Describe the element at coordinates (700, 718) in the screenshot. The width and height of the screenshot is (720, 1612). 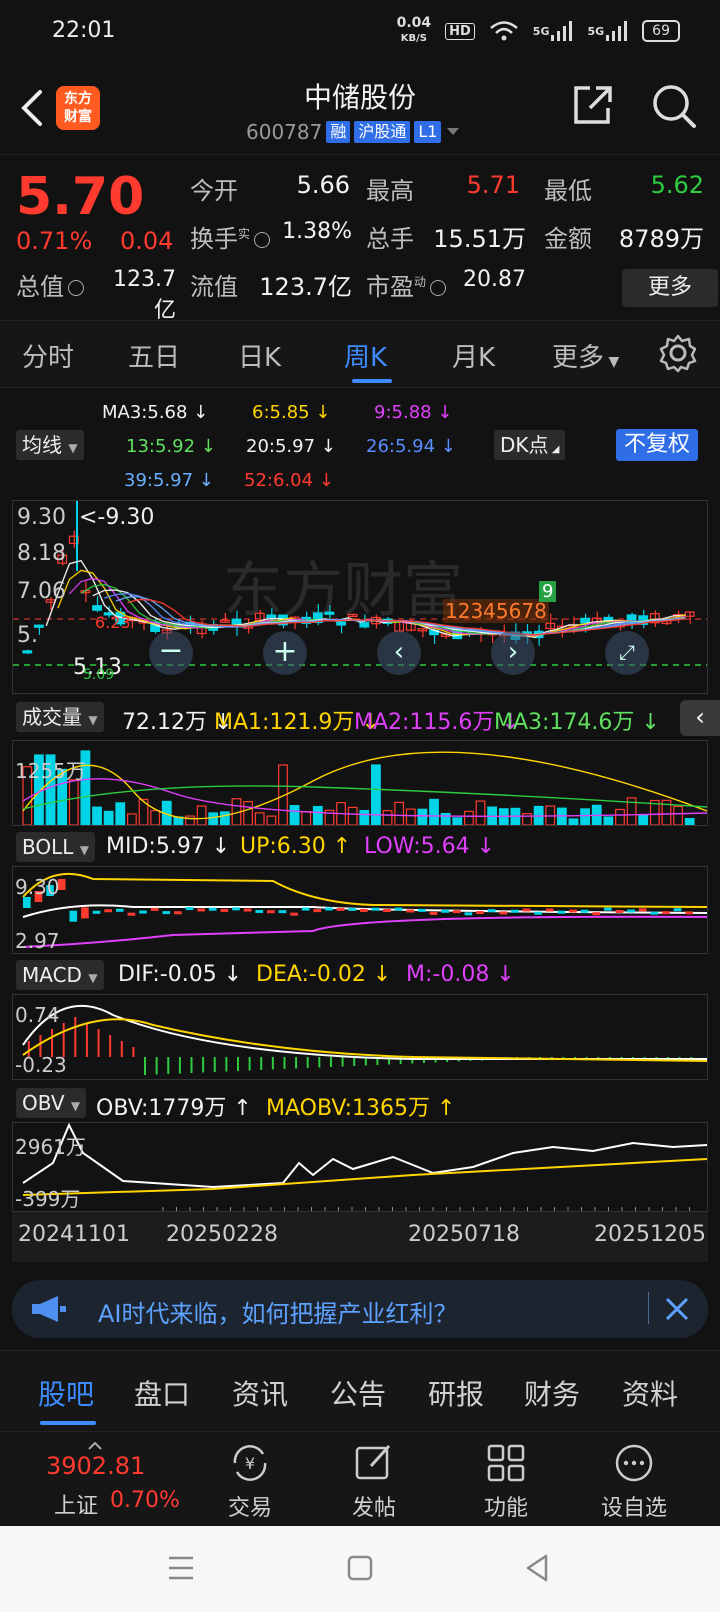
I see `collapse-panel-button: ‹` at that location.